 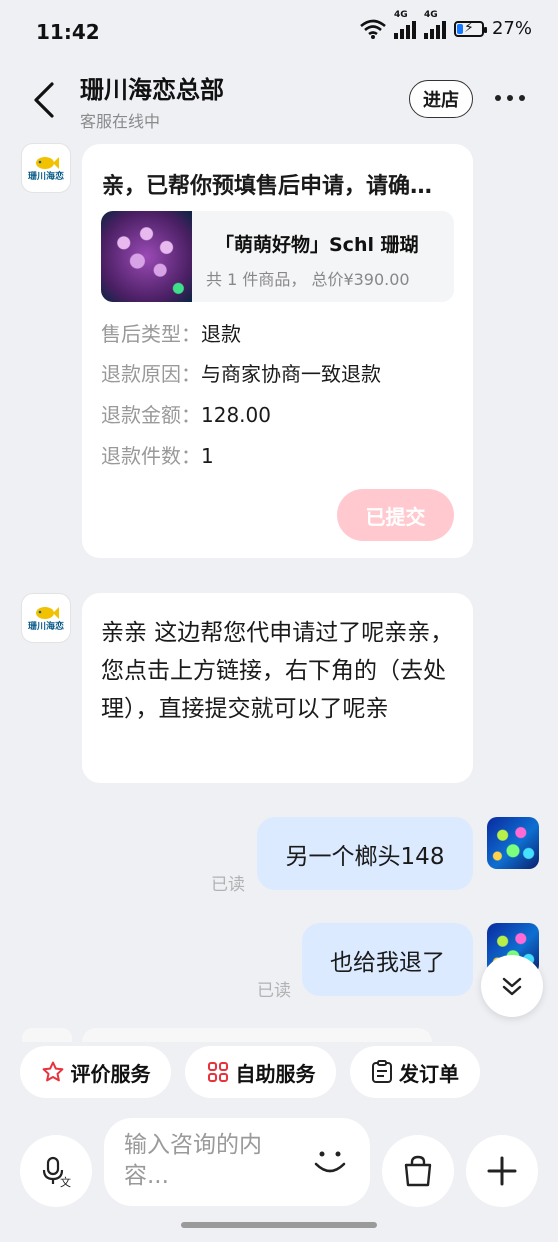 What do you see at coordinates (45, 100) in the screenshot?
I see `back-arrow-icon` at bounding box center [45, 100].